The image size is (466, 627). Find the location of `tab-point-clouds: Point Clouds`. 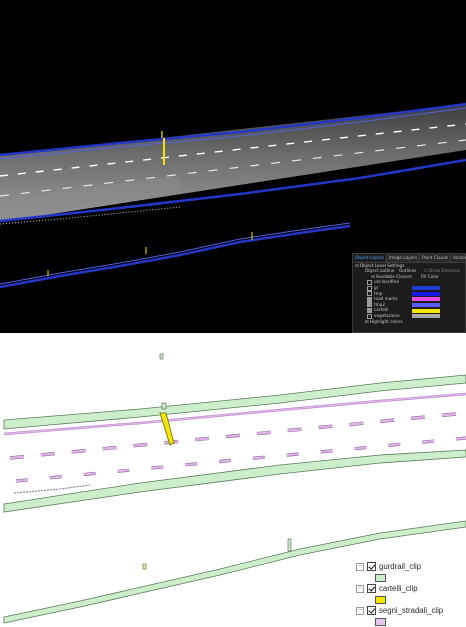

tab-point-clouds: Point Clouds is located at coordinates (436, 258).